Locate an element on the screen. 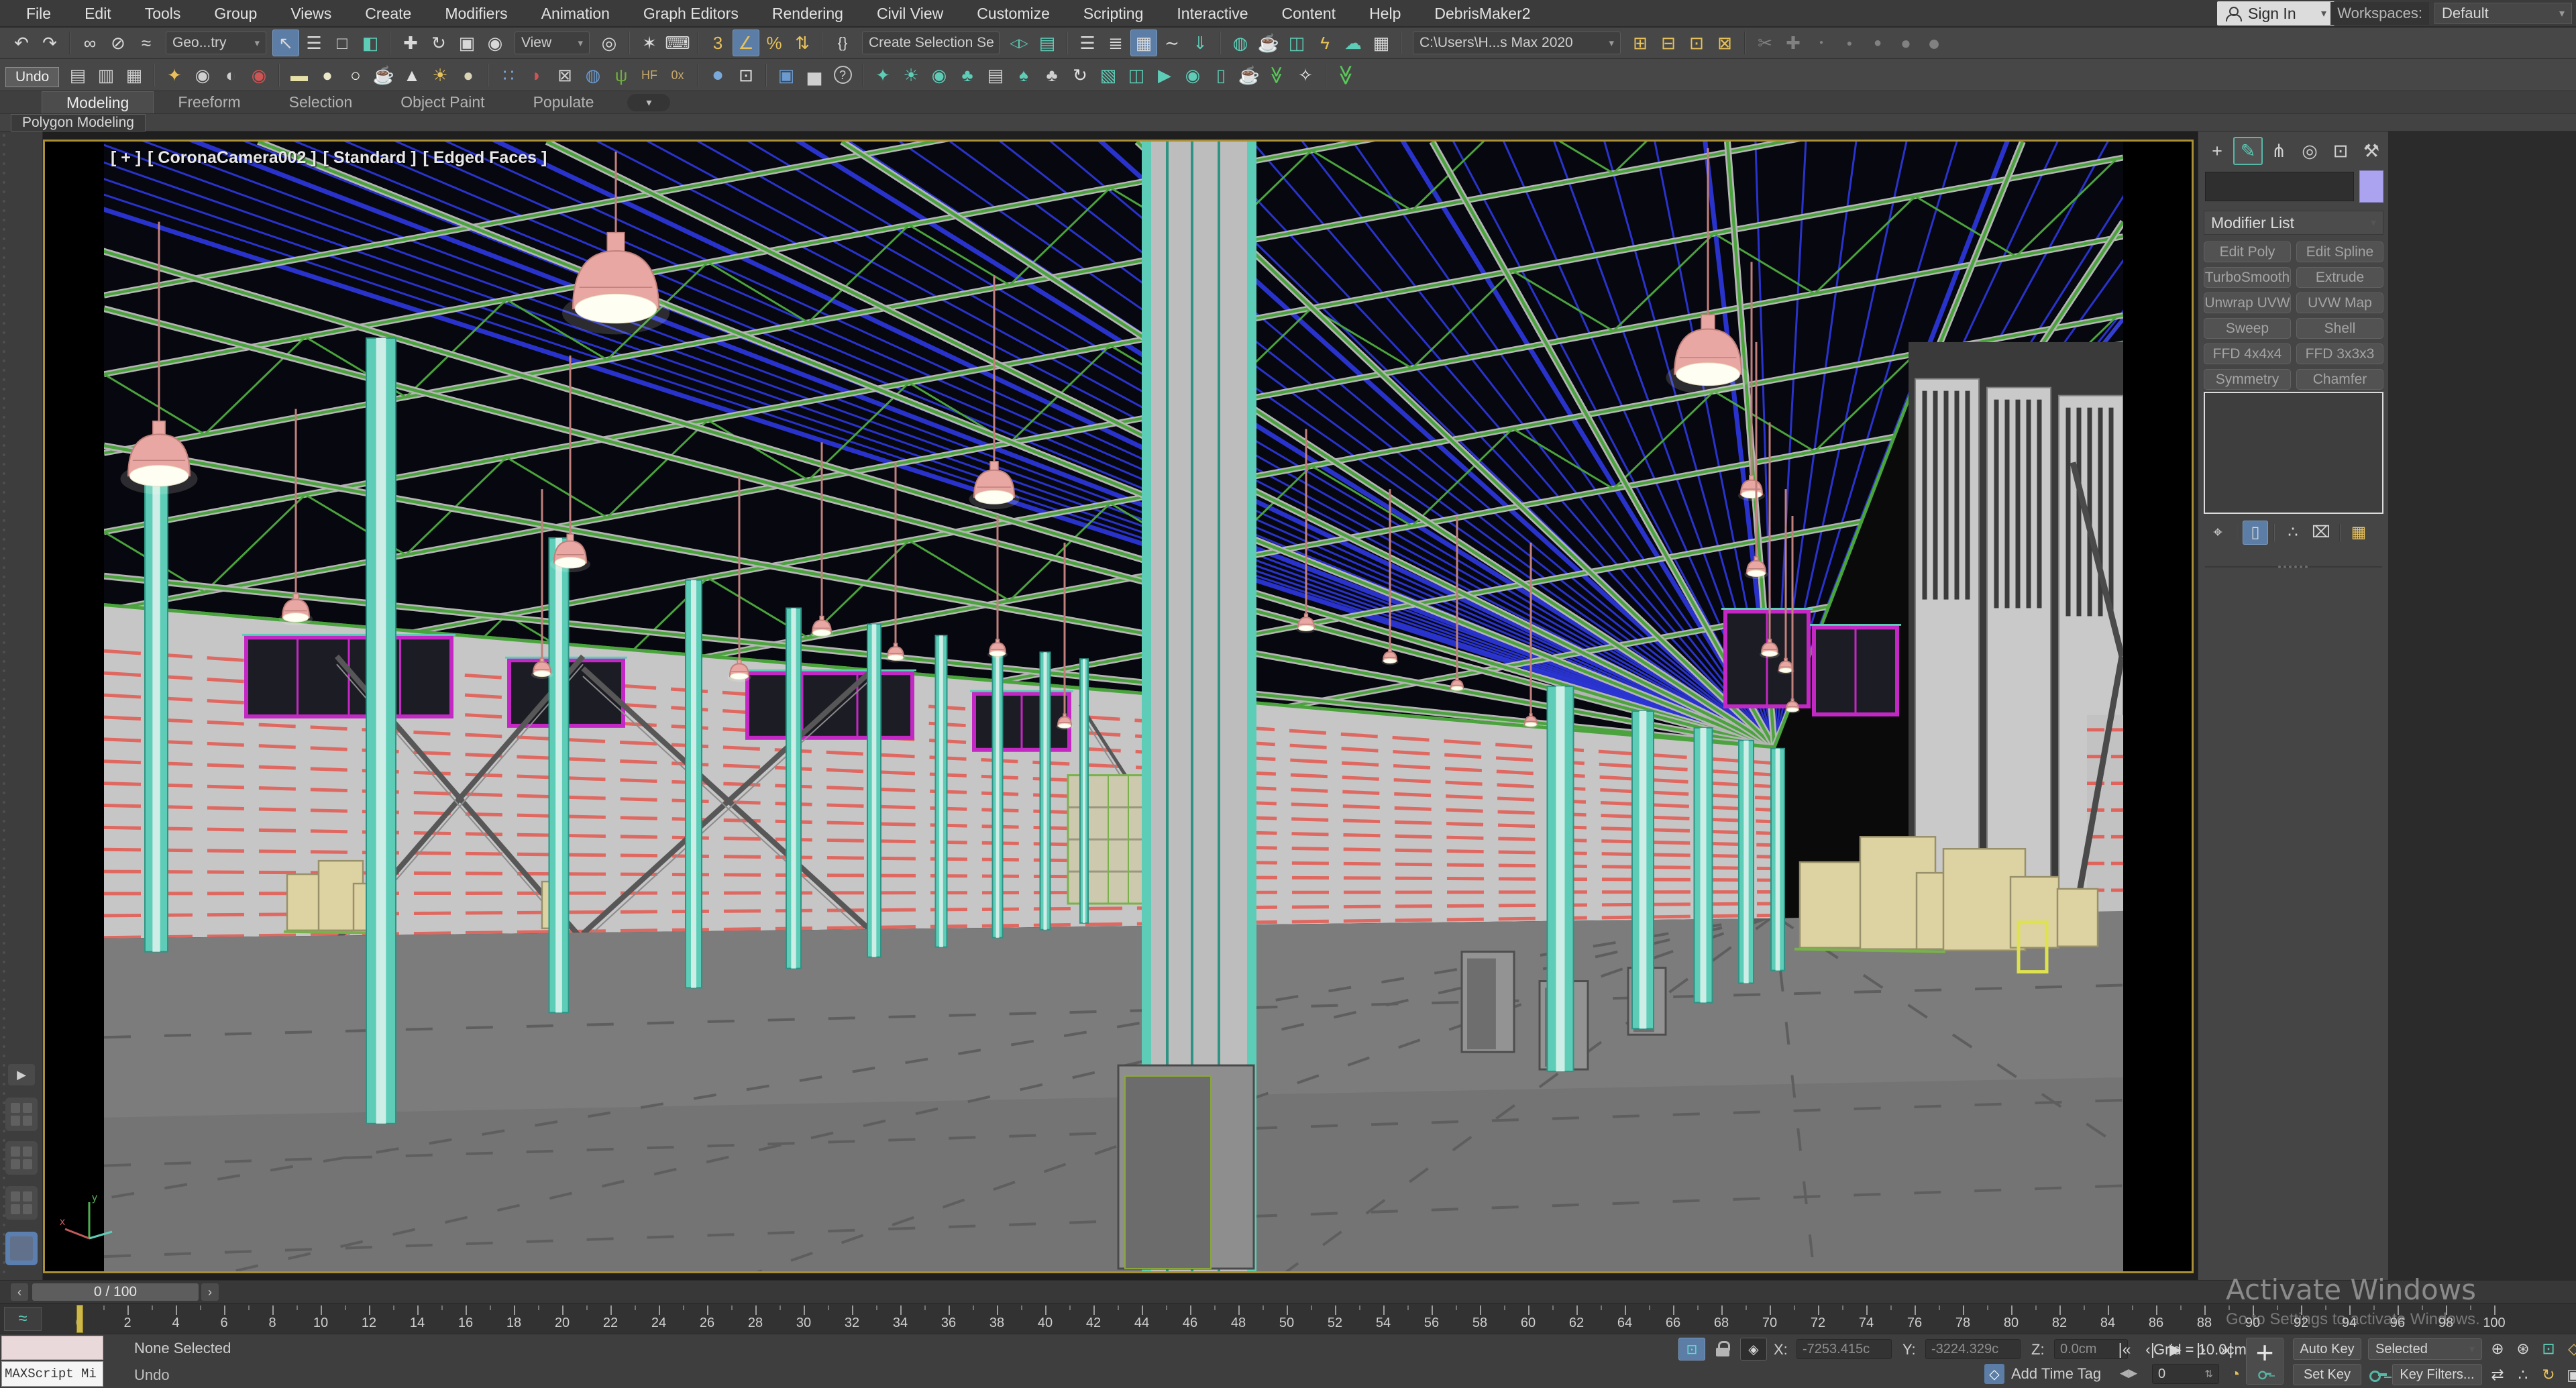 This screenshot has height=1388, width=2576. layout-flyout-arrow-button: ▶ is located at coordinates (21, 1074).